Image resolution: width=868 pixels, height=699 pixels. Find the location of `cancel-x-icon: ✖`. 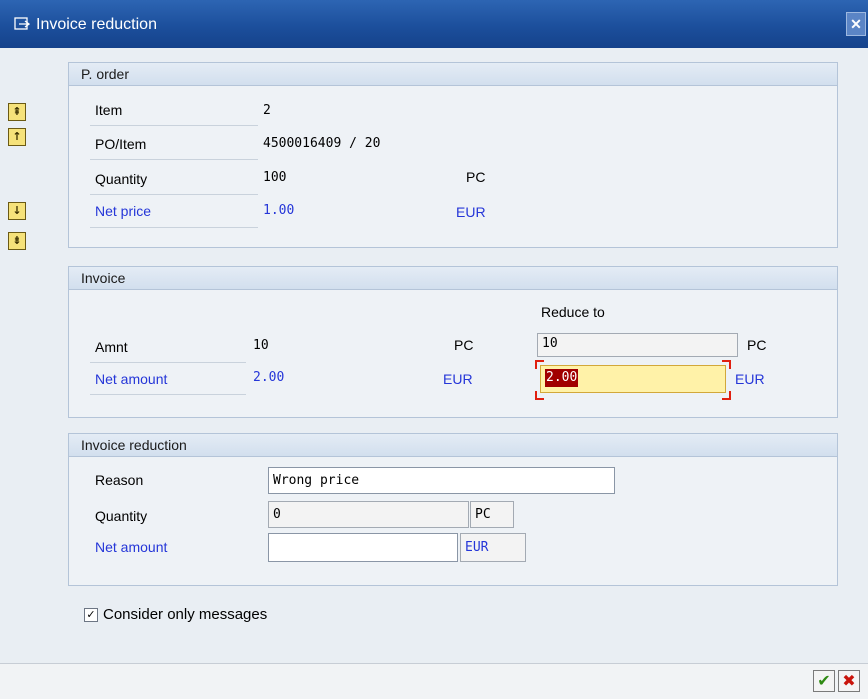

cancel-x-icon: ✖ is located at coordinates (849, 680).